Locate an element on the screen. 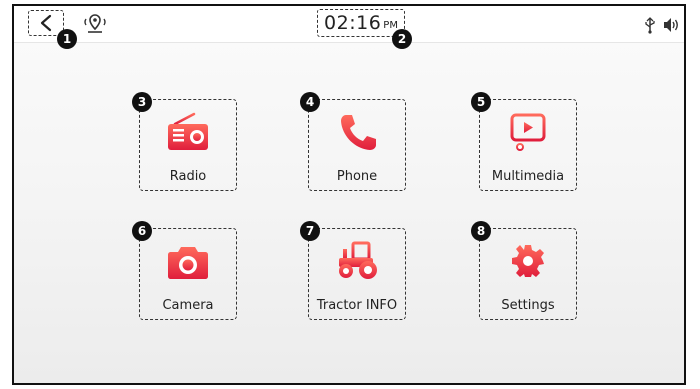  multimedia-icon is located at coordinates (528, 132).